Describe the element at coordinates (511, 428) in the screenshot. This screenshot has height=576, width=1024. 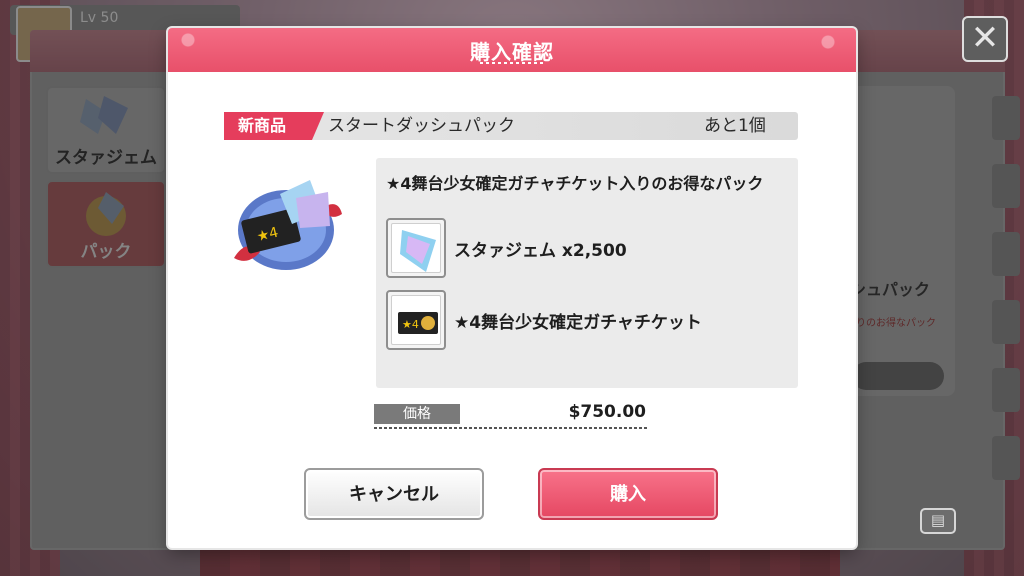
I see `price-divider` at that location.